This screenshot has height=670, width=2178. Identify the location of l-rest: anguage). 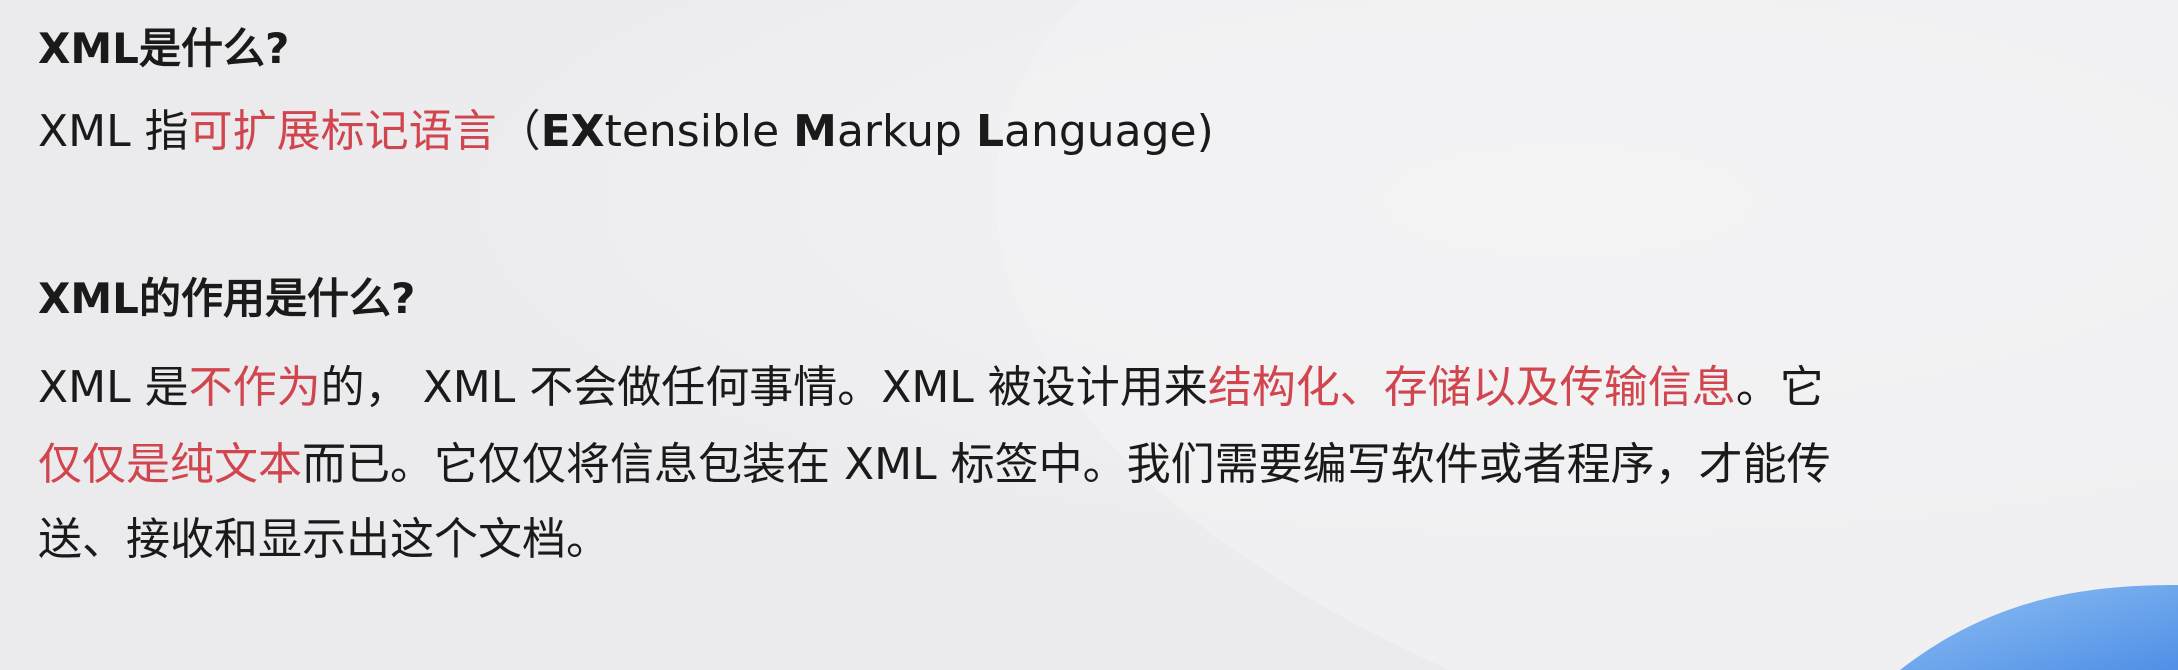
(1109, 131).